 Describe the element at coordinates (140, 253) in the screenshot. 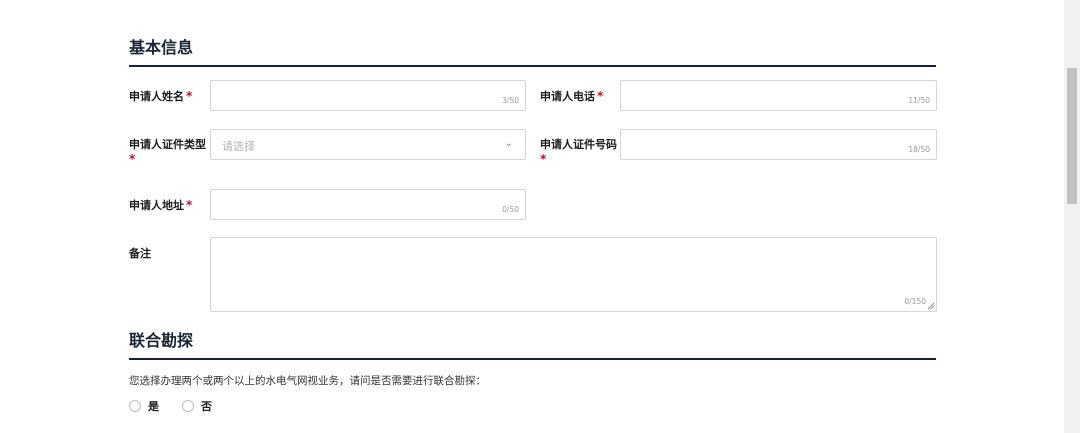

I see `remarks-label: 备注` at that location.